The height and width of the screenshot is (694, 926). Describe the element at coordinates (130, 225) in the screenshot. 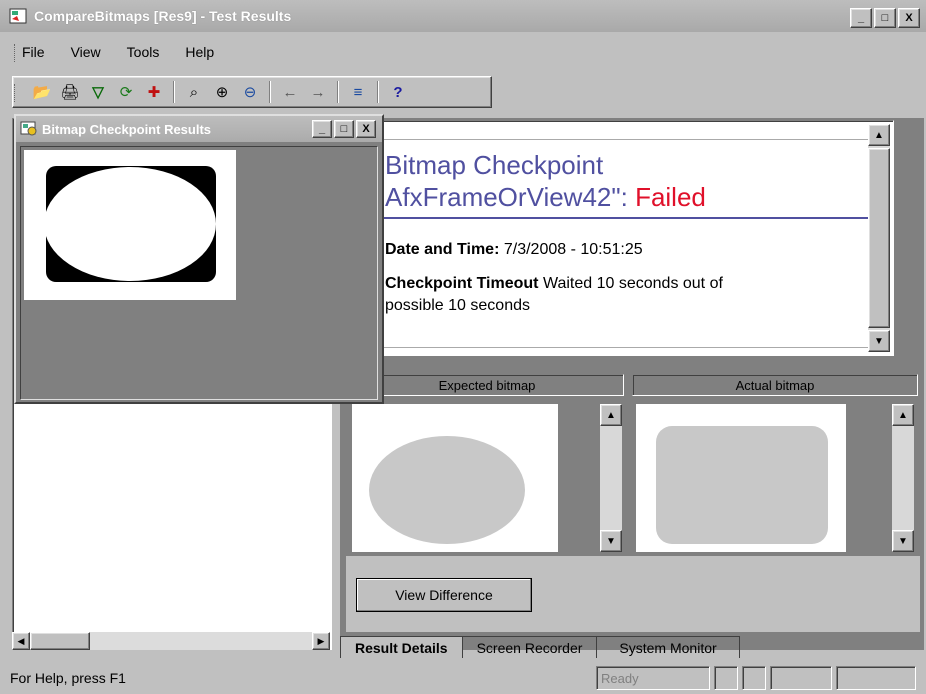

I see `checkpoint-bitmap-image` at that location.